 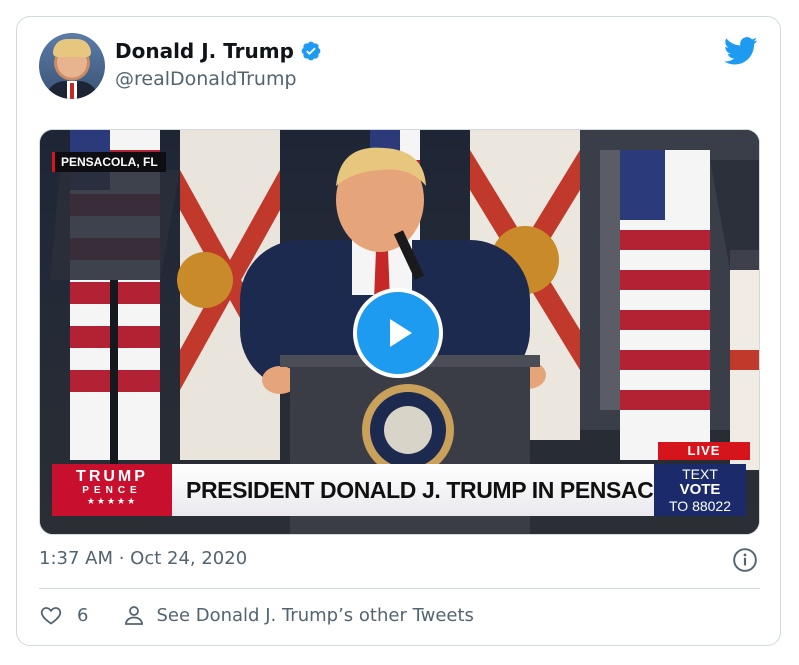 I want to click on text-vote-box: TEXT VOTE TO 88022, so click(x=700, y=490).